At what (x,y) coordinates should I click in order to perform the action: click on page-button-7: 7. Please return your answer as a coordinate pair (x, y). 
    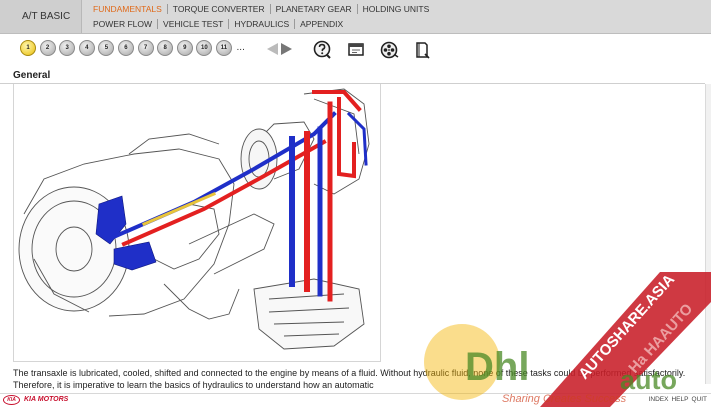
    Looking at the image, I should click on (145, 48).